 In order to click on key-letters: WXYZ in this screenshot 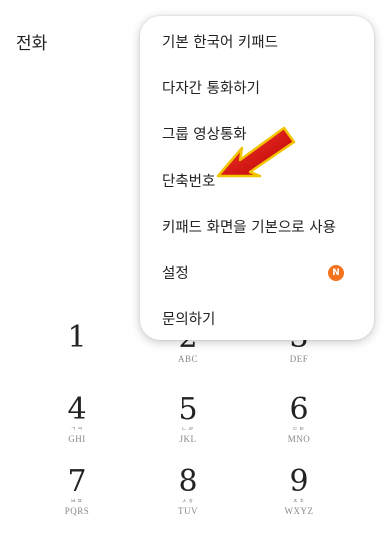, I will do `click(299, 511)`.